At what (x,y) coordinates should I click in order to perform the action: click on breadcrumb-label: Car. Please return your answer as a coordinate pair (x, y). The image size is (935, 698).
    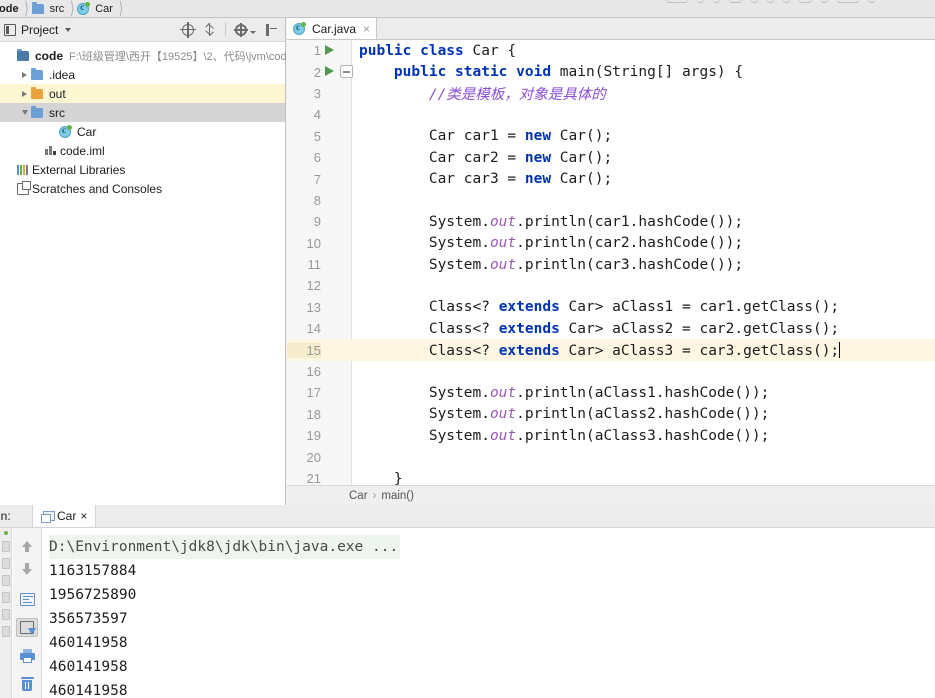
    Looking at the image, I should click on (104, 8).